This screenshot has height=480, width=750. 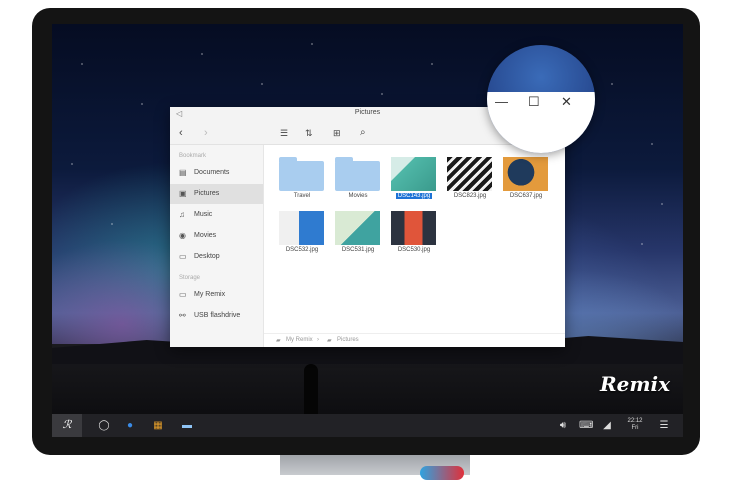 I want to click on folder-item: Movies, so click(x=358, y=183).